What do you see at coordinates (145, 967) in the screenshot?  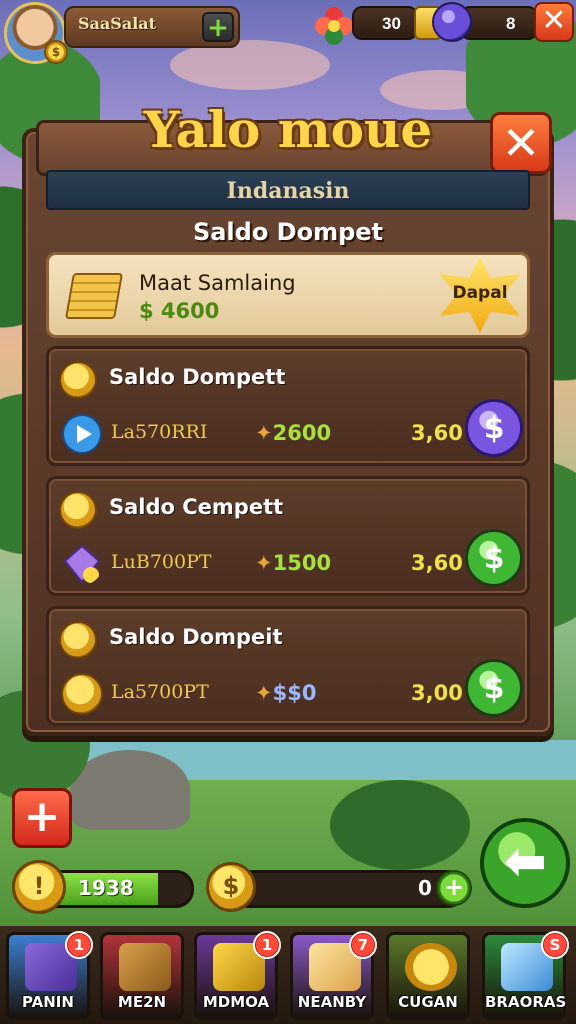 I see `dollar-crate-icon` at bounding box center [145, 967].